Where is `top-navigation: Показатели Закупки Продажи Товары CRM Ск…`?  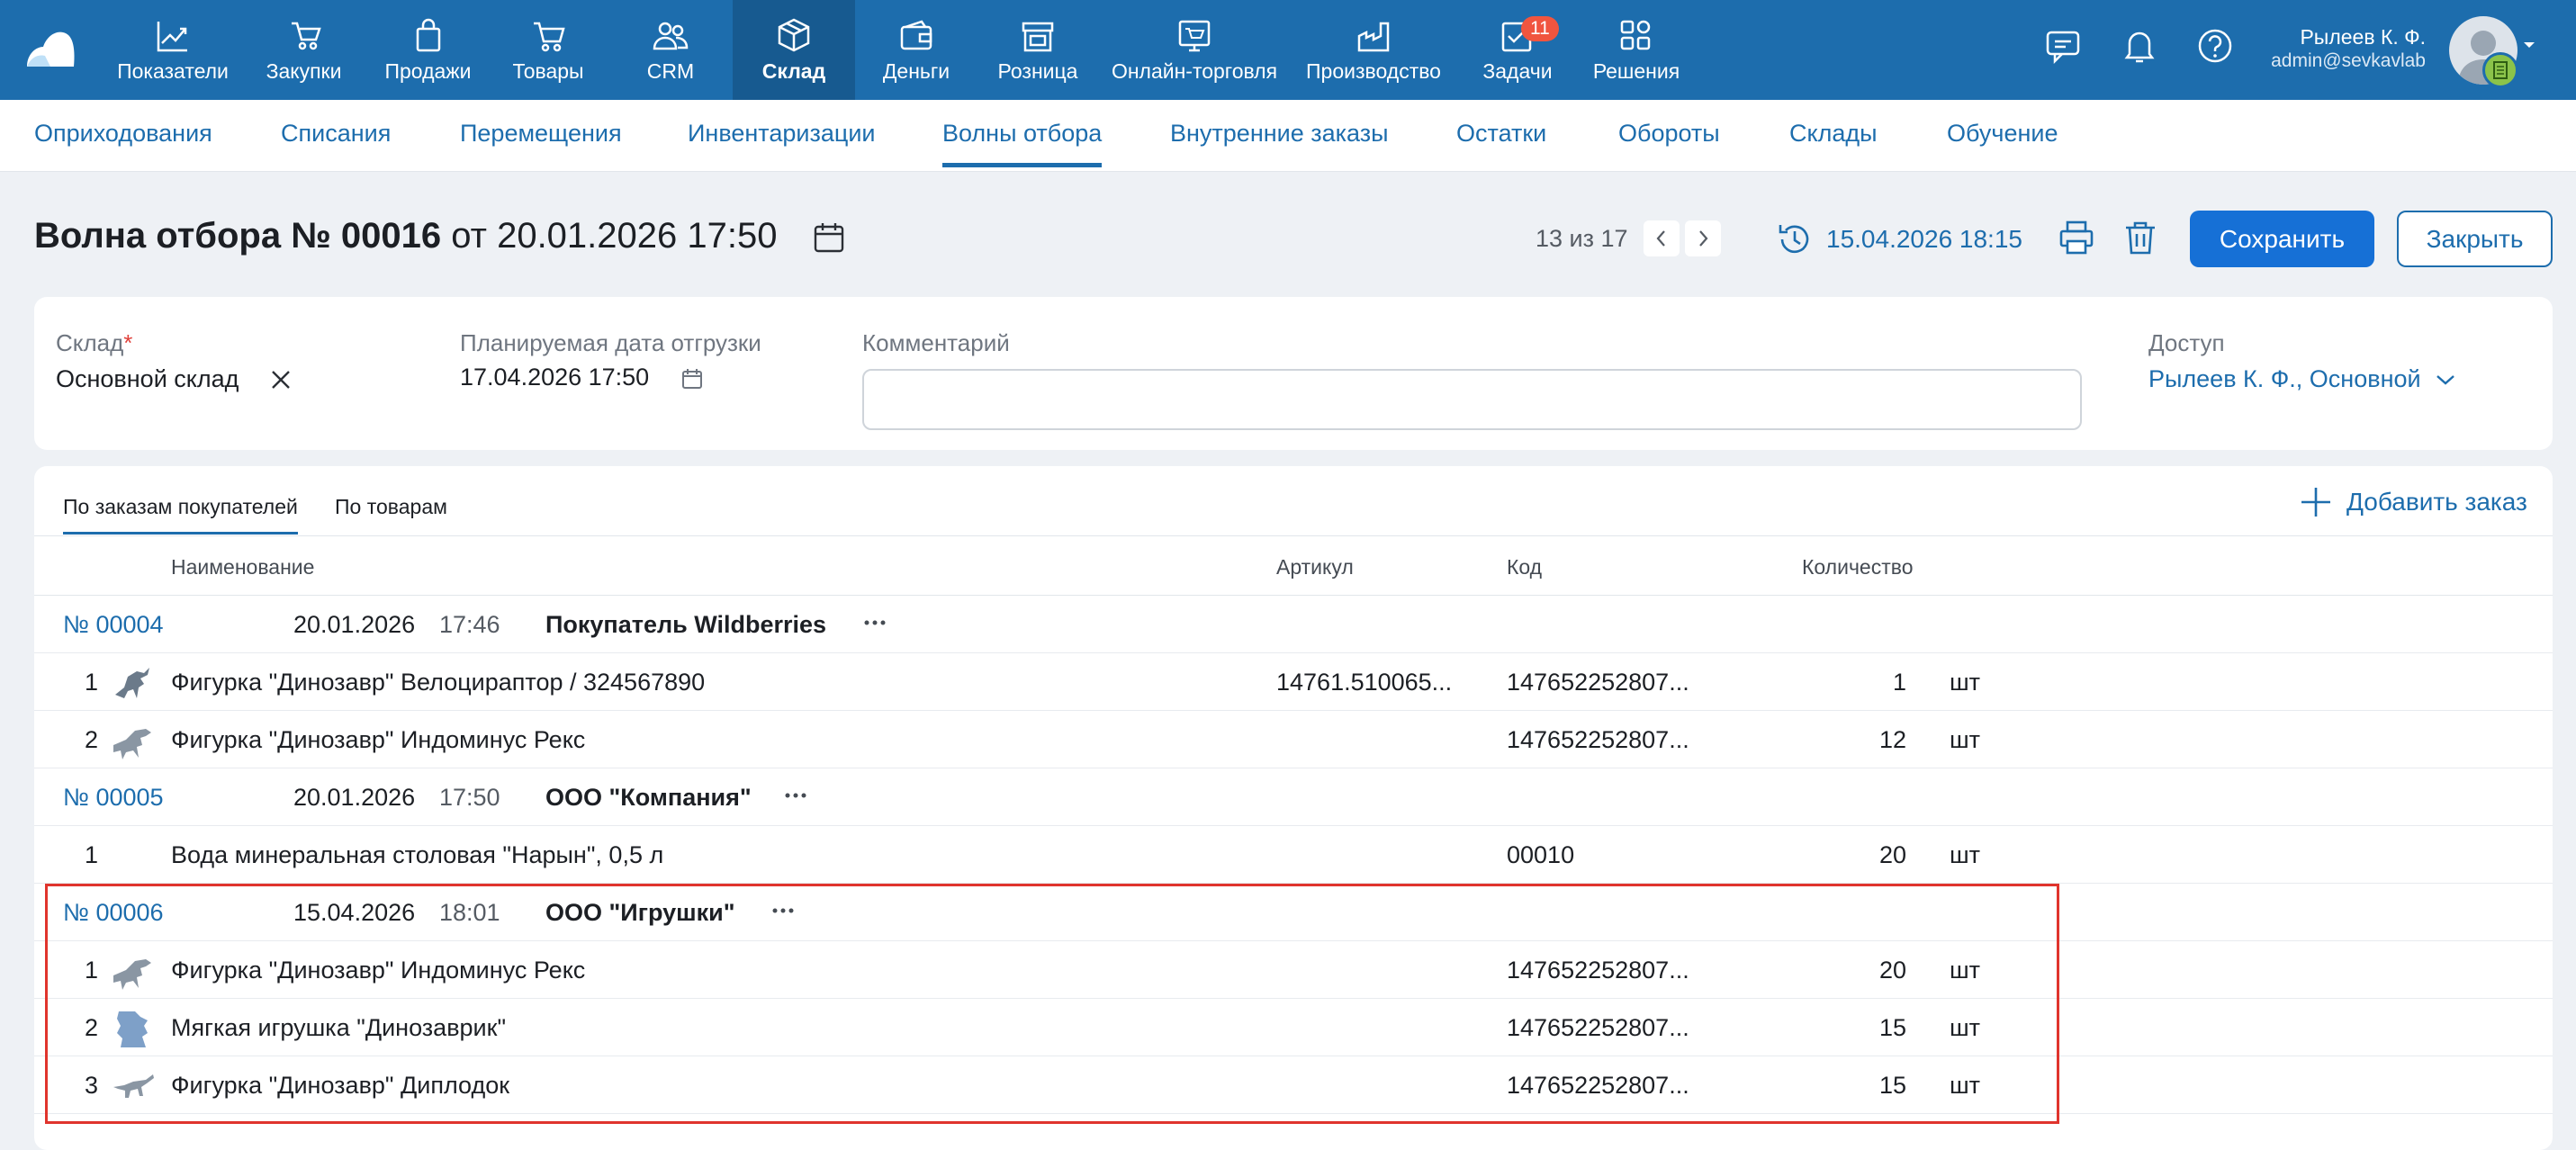 top-navigation: Показатели Закупки Продажи Товары CRM Ск… is located at coordinates (1288, 50).